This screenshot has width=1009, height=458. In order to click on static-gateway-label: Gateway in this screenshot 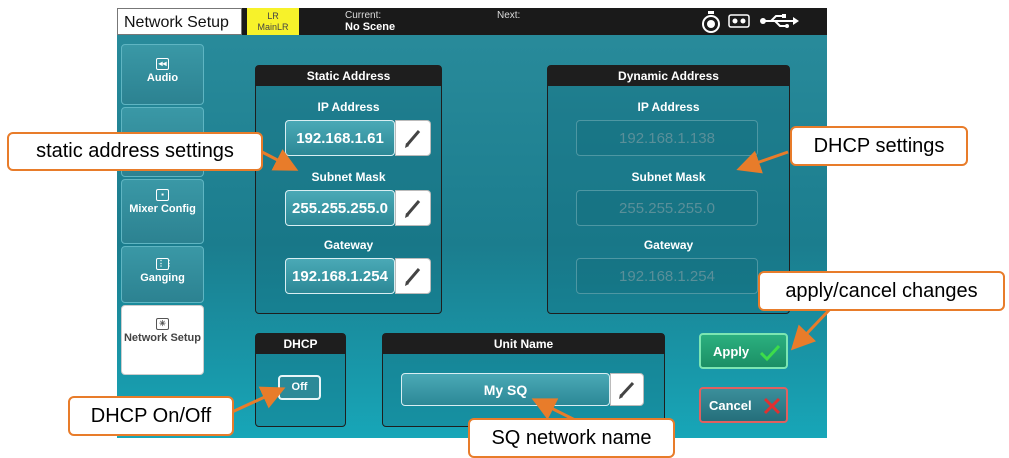, I will do `click(348, 245)`.